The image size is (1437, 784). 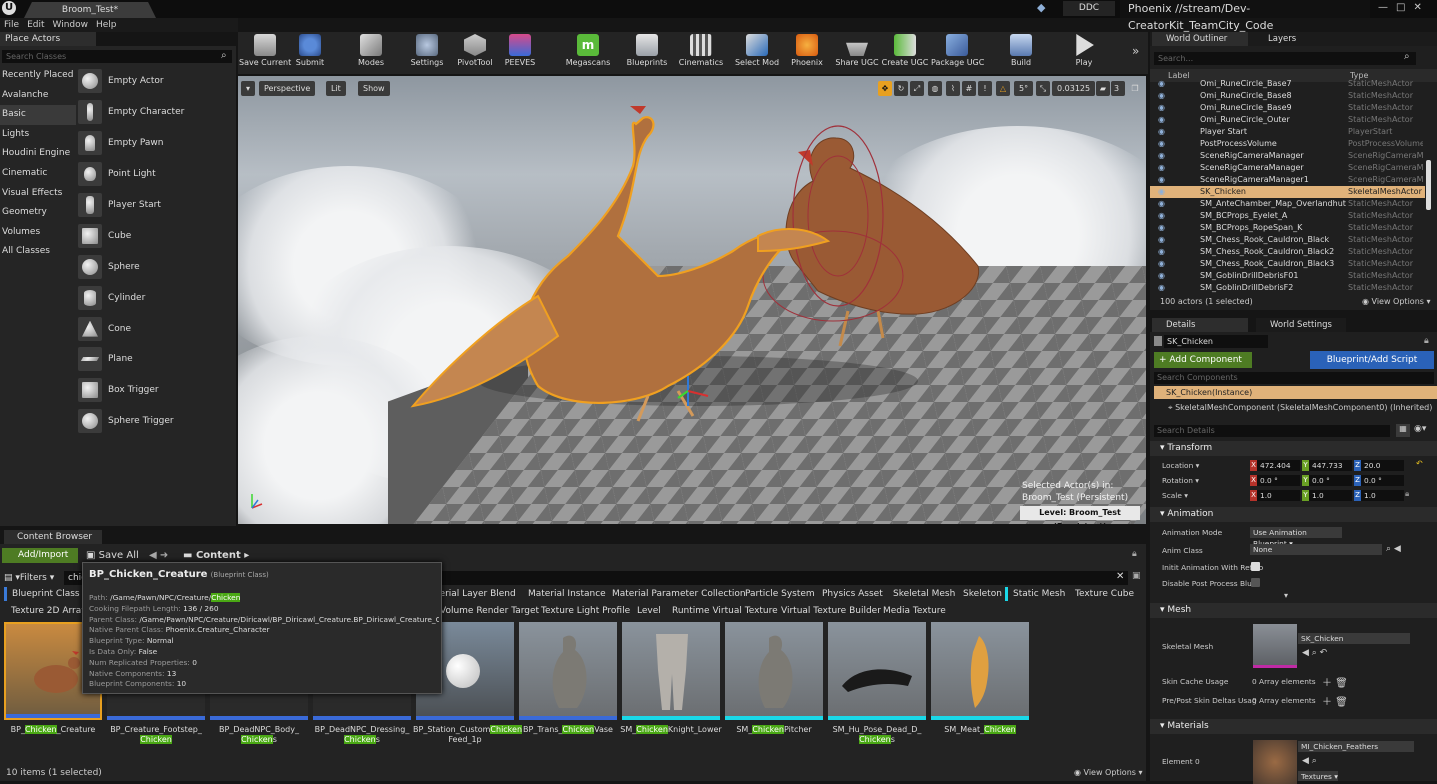 What do you see at coordinates (780, 594) in the screenshot?
I see `filter-chip: Particle System` at bounding box center [780, 594].